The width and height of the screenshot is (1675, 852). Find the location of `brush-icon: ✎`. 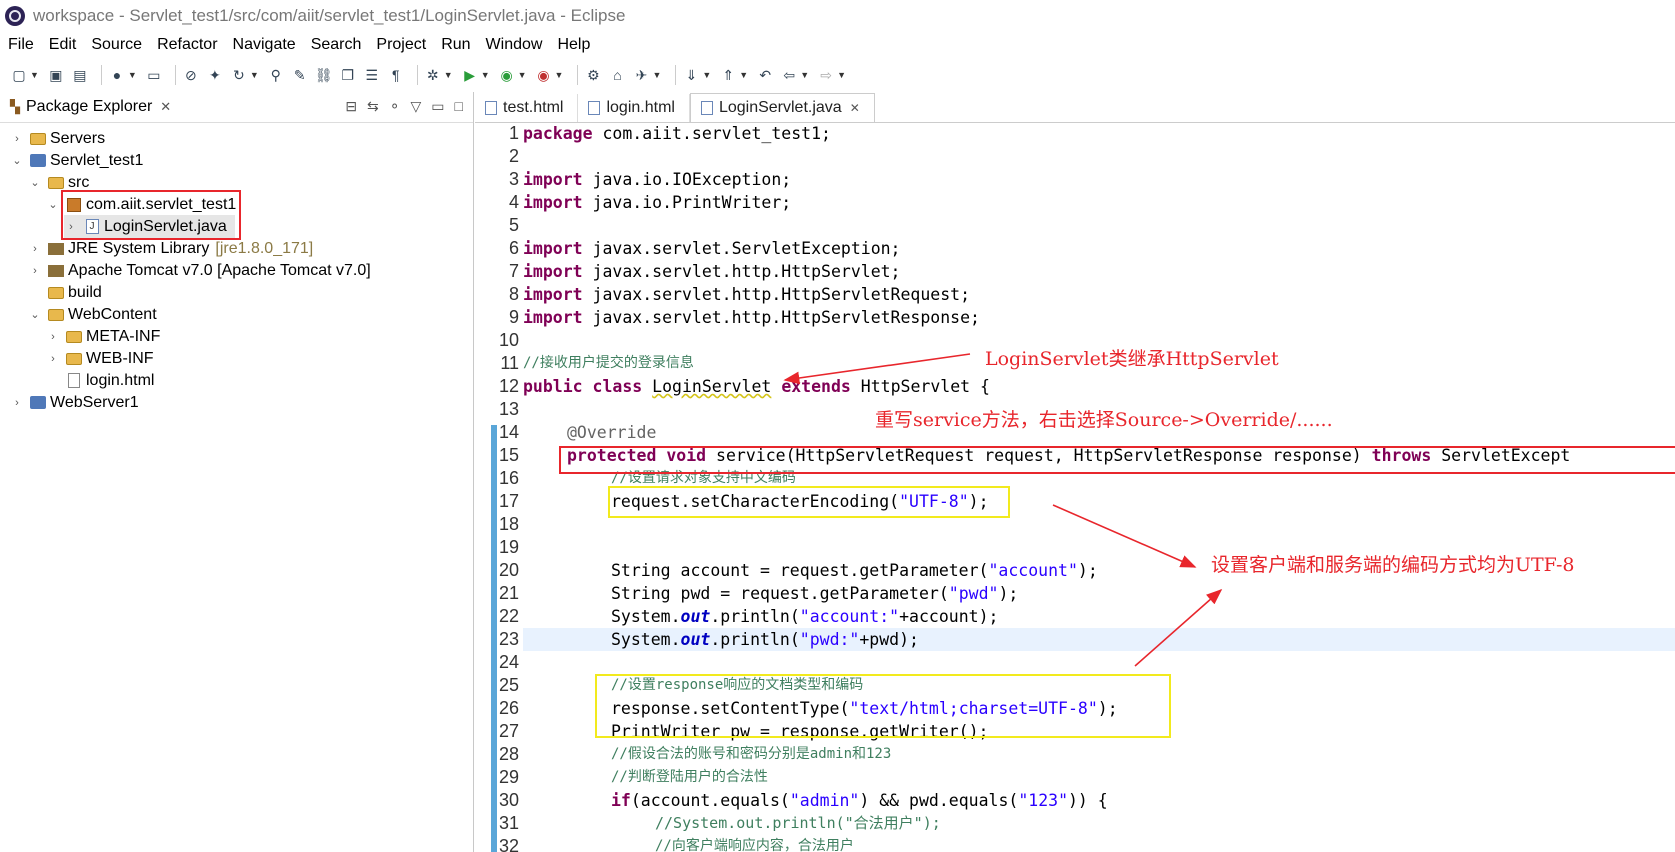

brush-icon: ✎ is located at coordinates (300, 75).